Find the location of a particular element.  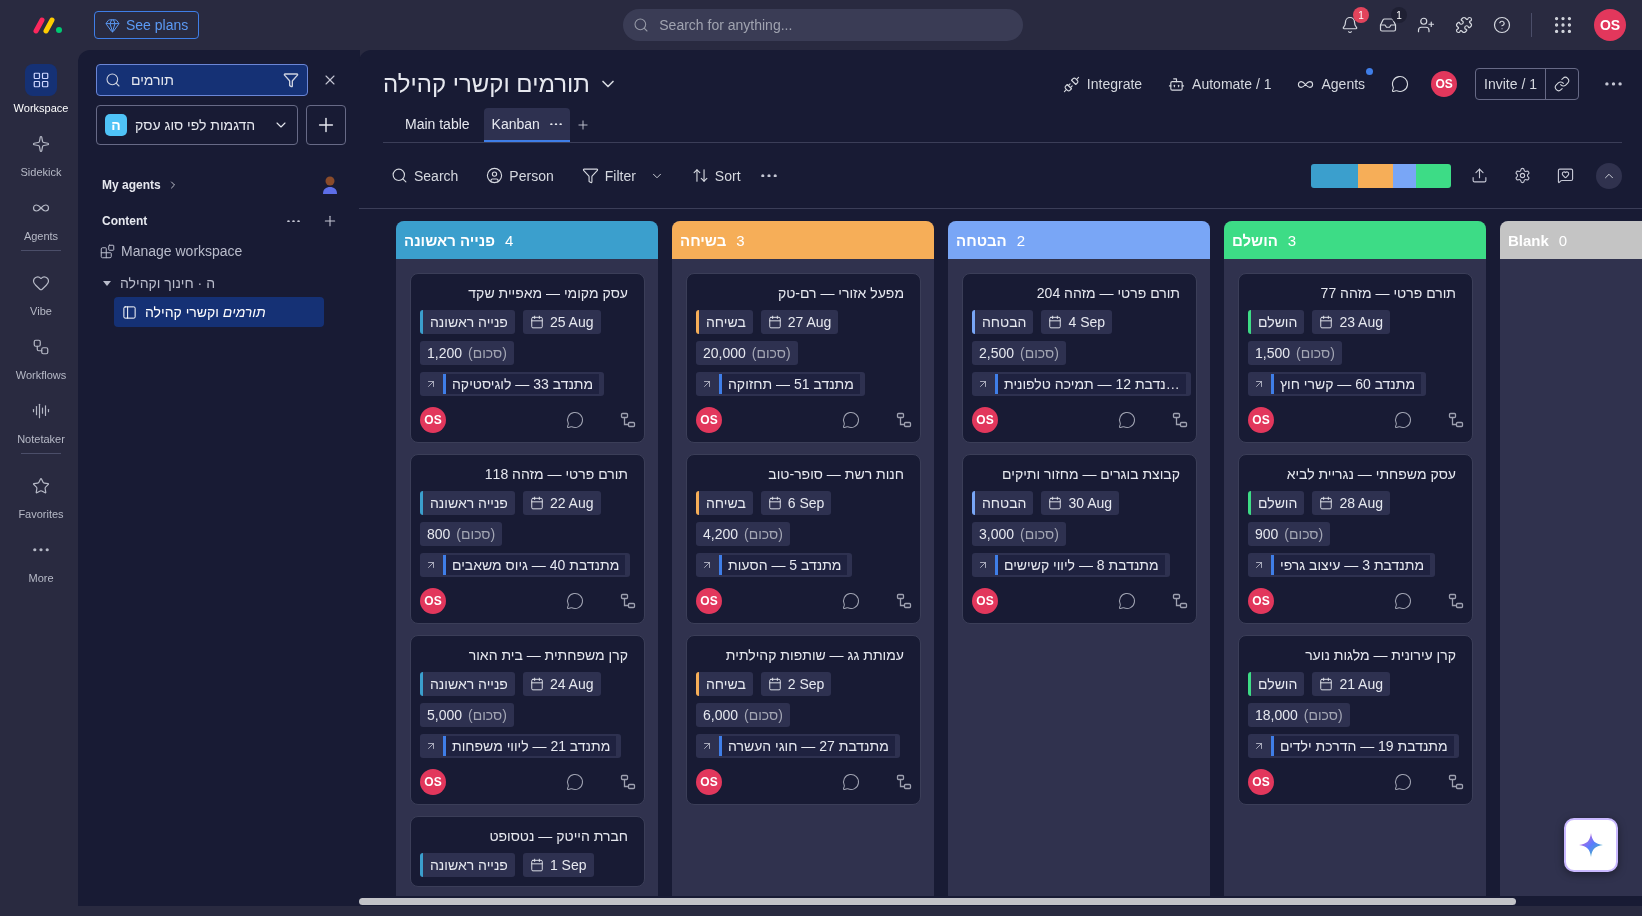

volunteer-link: מתנדב 33 — לוגיסטיקה is located at coordinates (512, 384).